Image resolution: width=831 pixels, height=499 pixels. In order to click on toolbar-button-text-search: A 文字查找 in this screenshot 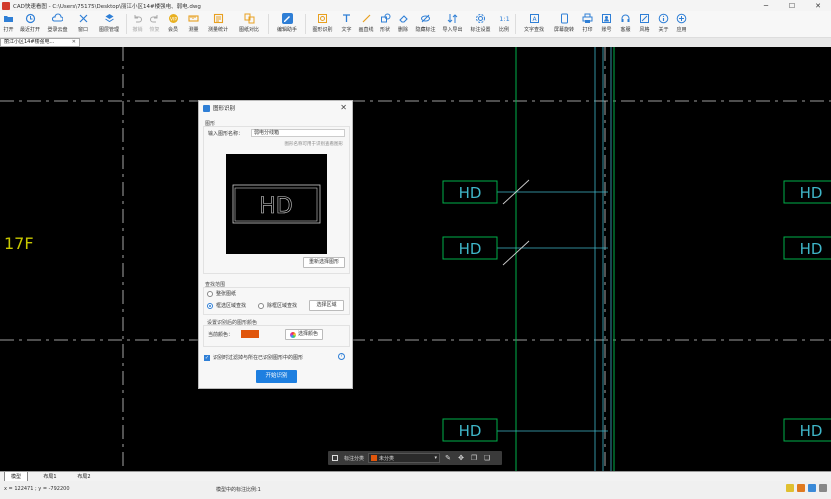, I will do `click(534, 24)`.